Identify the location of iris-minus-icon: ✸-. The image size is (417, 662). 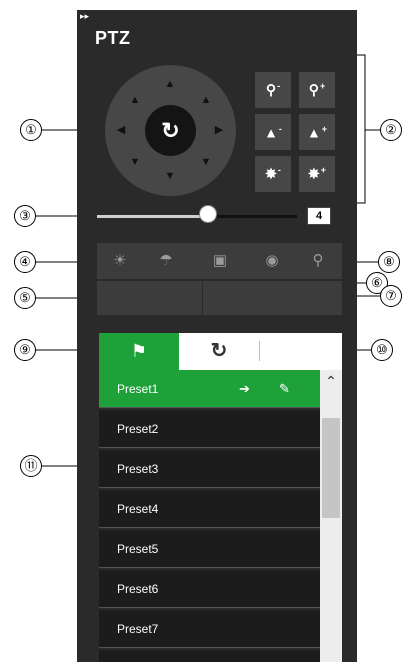
(273, 173).